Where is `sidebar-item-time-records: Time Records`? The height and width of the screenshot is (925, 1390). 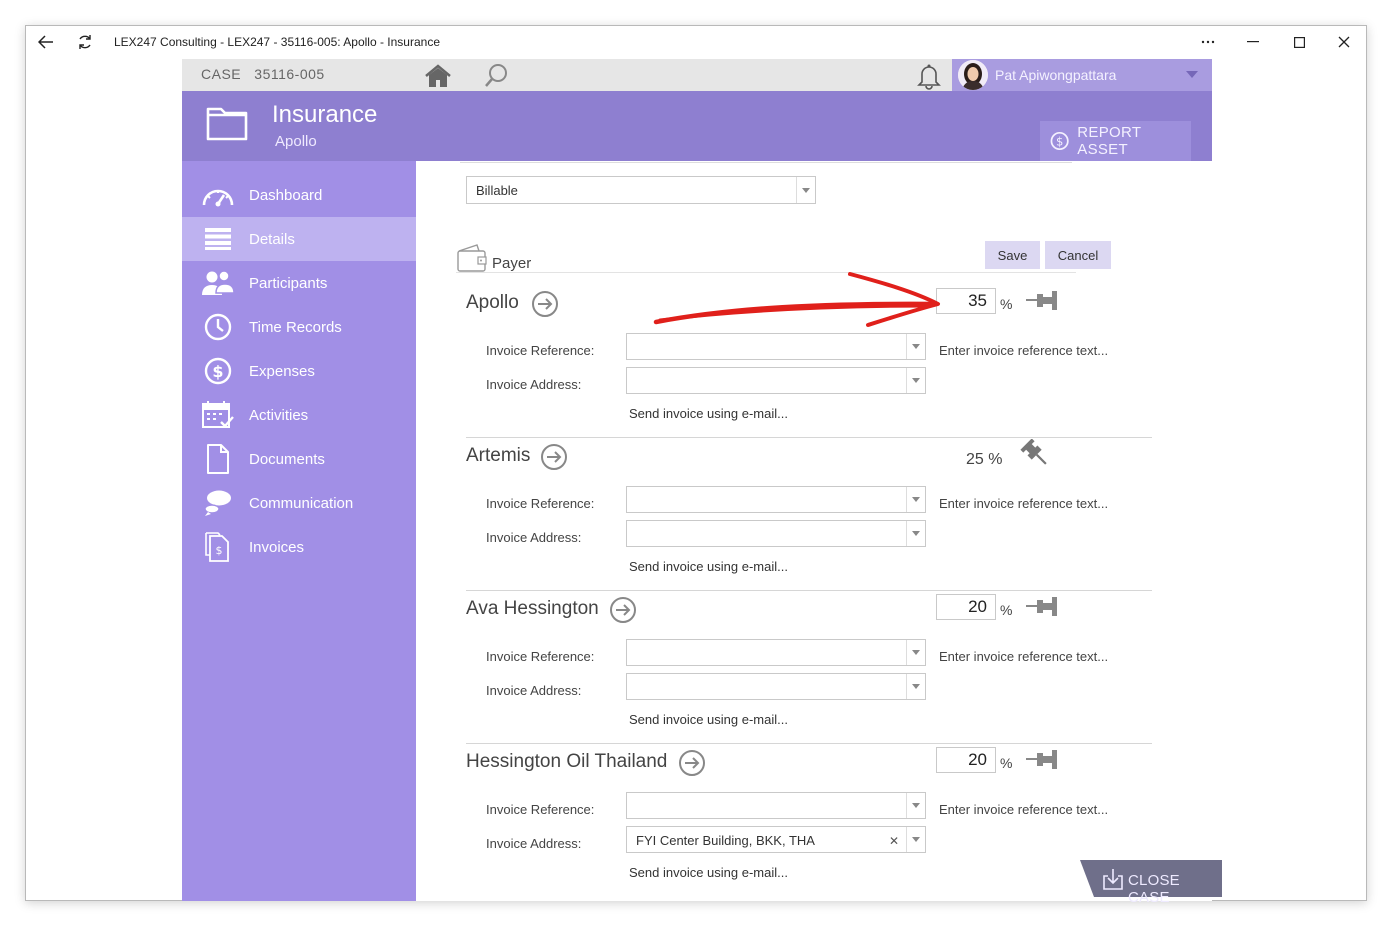
sidebar-item-time-records: Time Records is located at coordinates (299, 327).